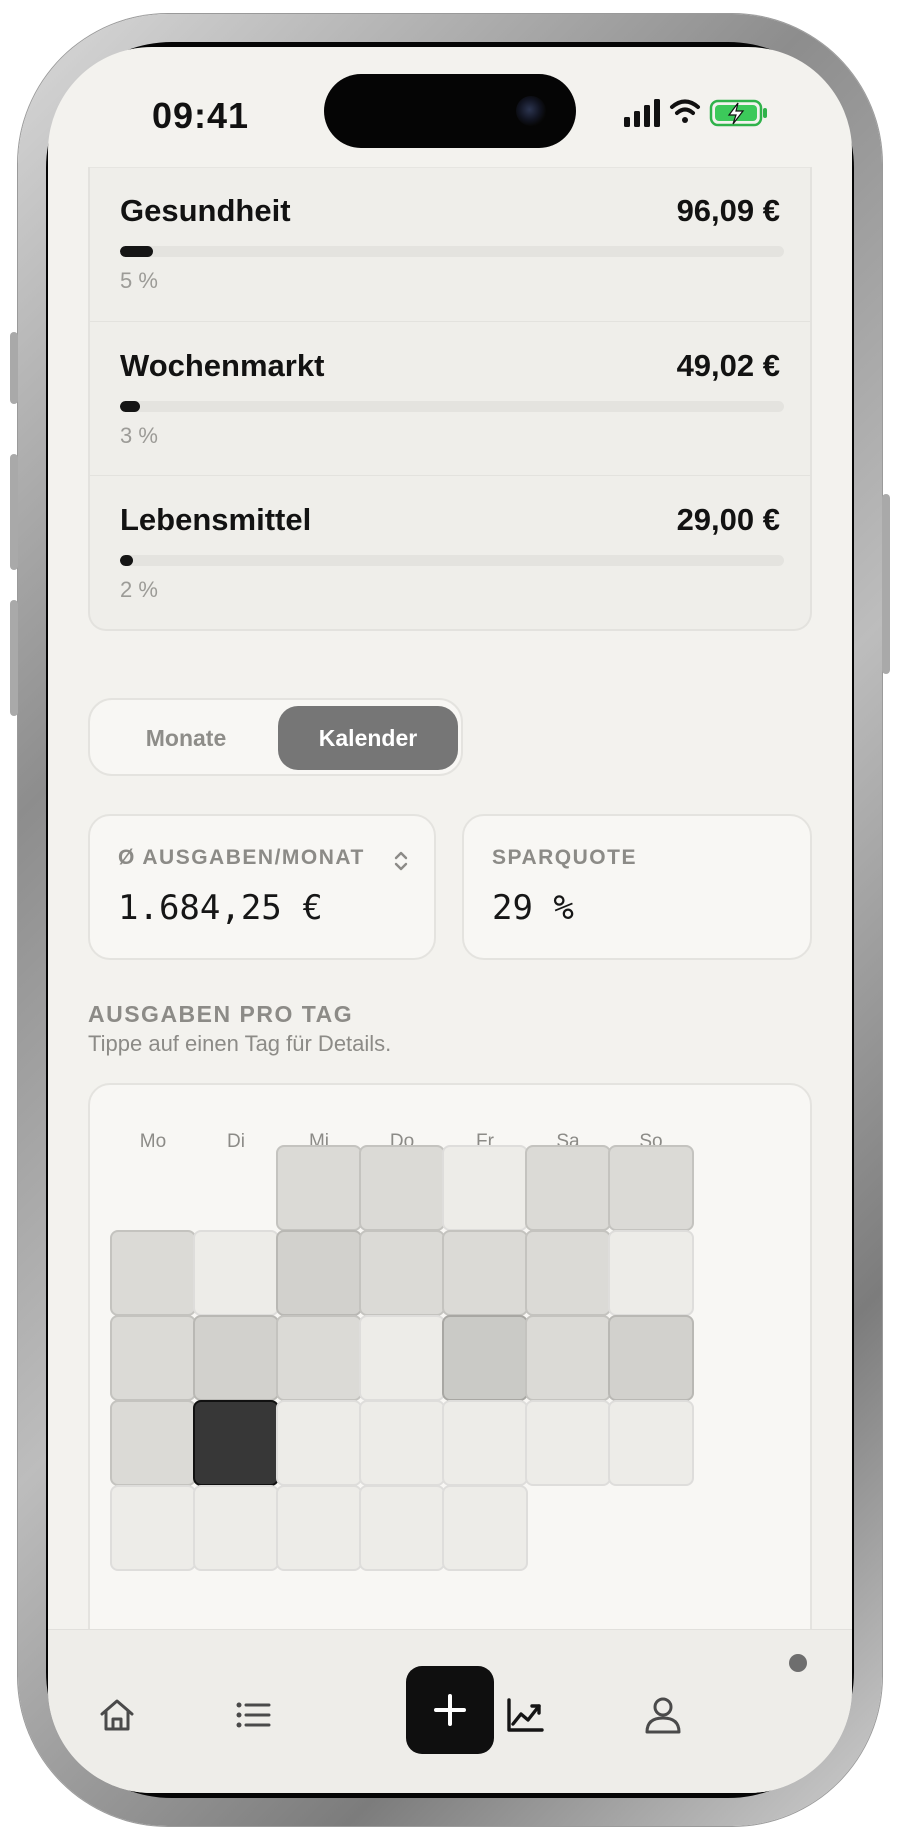 The width and height of the screenshot is (900, 1840). Describe the element at coordinates (450, 245) in the screenshot. I see `category-row-gesundheit: Gesundheit 96,09 € 5 %` at that location.